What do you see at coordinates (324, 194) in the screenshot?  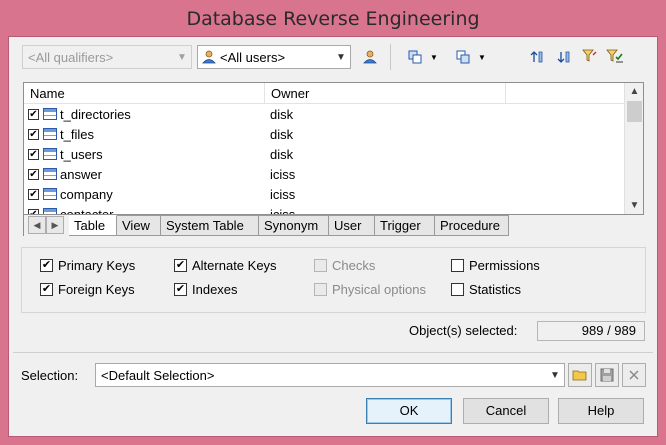 I see `table-row: ✔ company iciss` at bounding box center [324, 194].